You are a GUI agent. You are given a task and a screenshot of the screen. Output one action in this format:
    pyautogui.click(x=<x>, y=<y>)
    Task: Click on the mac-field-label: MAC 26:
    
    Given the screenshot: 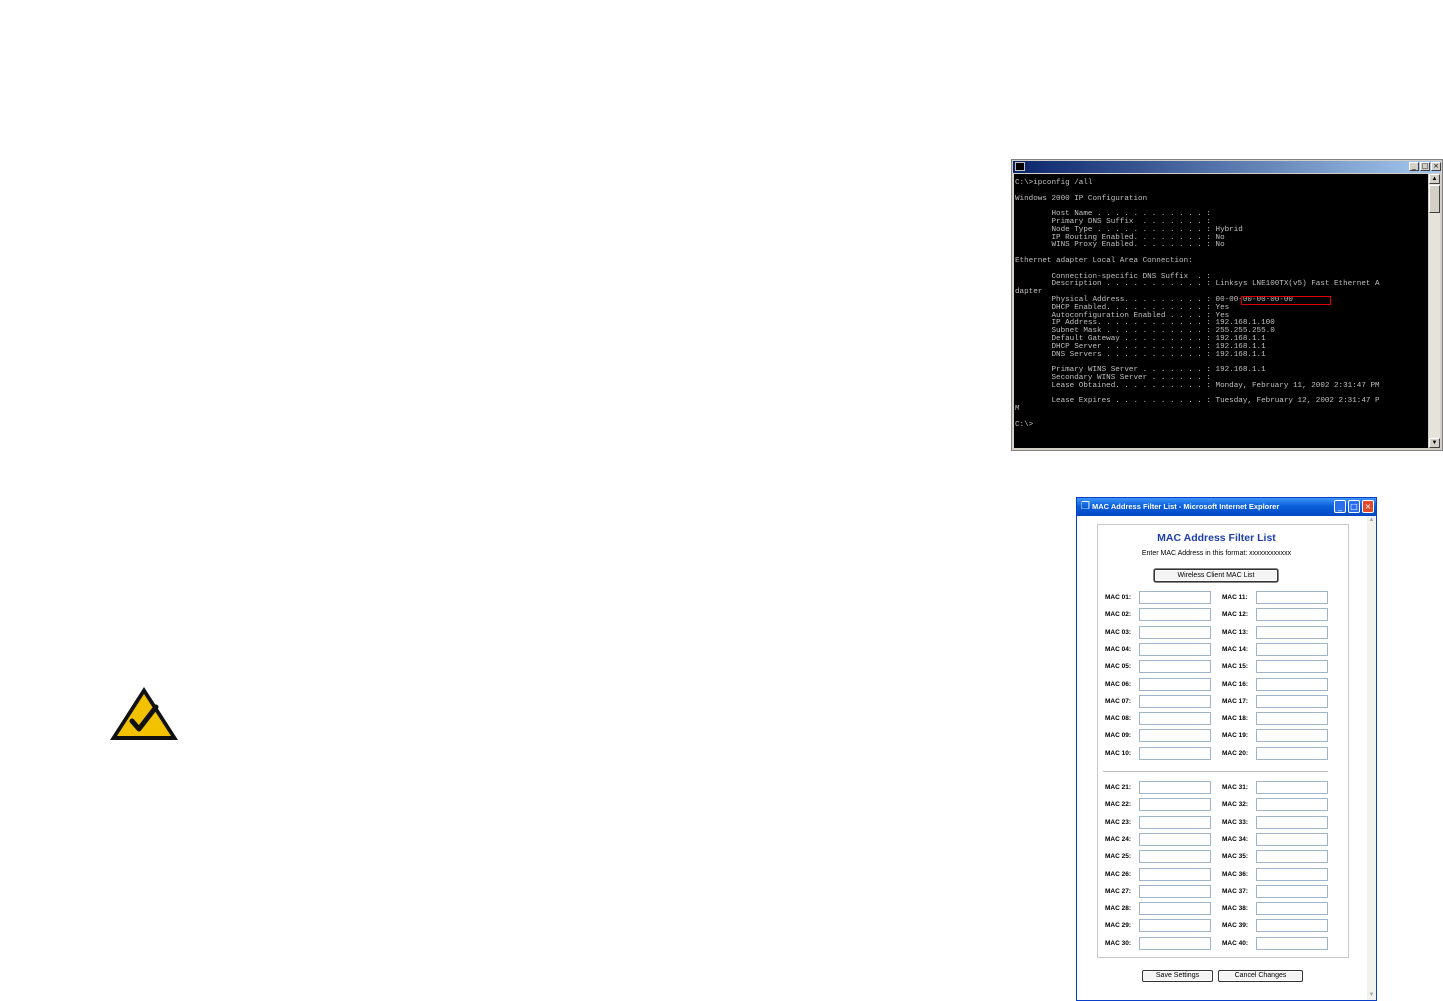 What is the action you would take?
    pyautogui.click(x=1118, y=874)
    